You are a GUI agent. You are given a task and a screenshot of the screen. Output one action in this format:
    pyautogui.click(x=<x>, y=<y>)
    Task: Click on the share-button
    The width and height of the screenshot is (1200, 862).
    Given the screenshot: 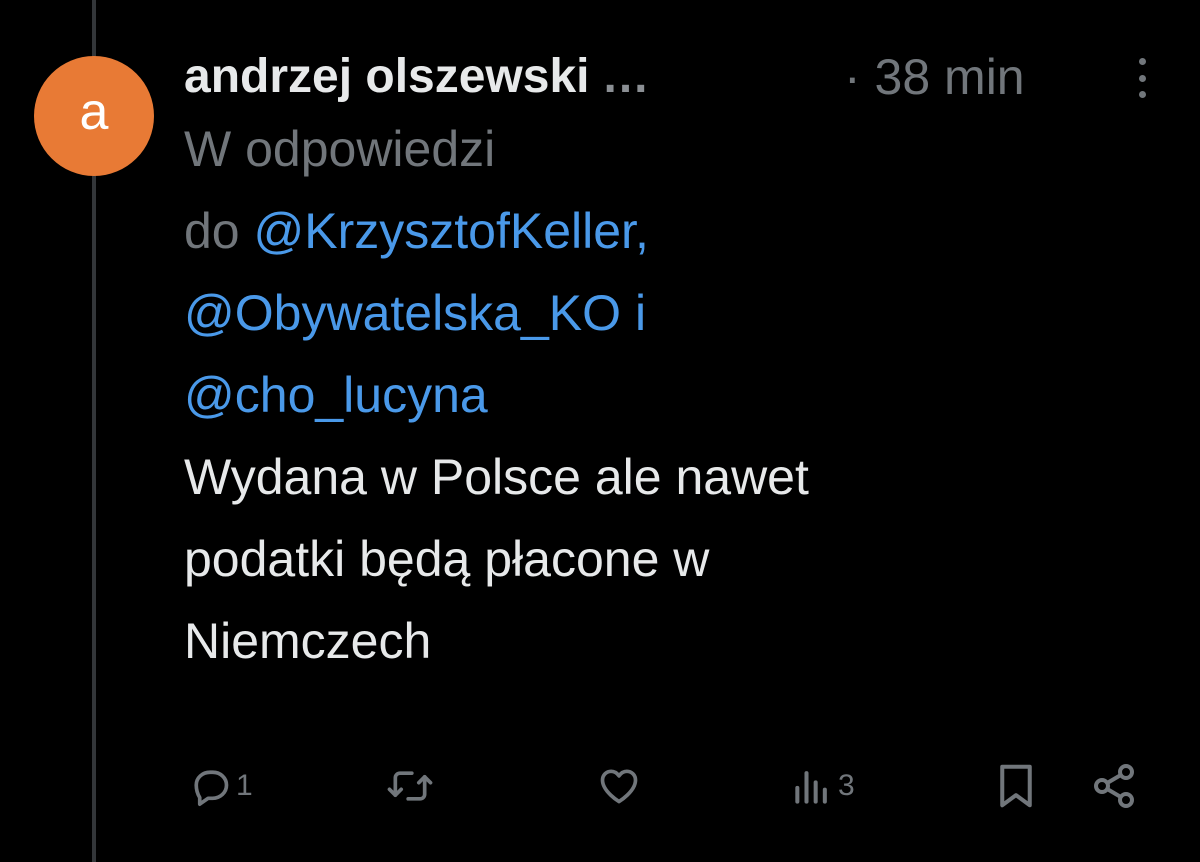 What is the action you would take?
    pyautogui.click(x=1114, y=786)
    